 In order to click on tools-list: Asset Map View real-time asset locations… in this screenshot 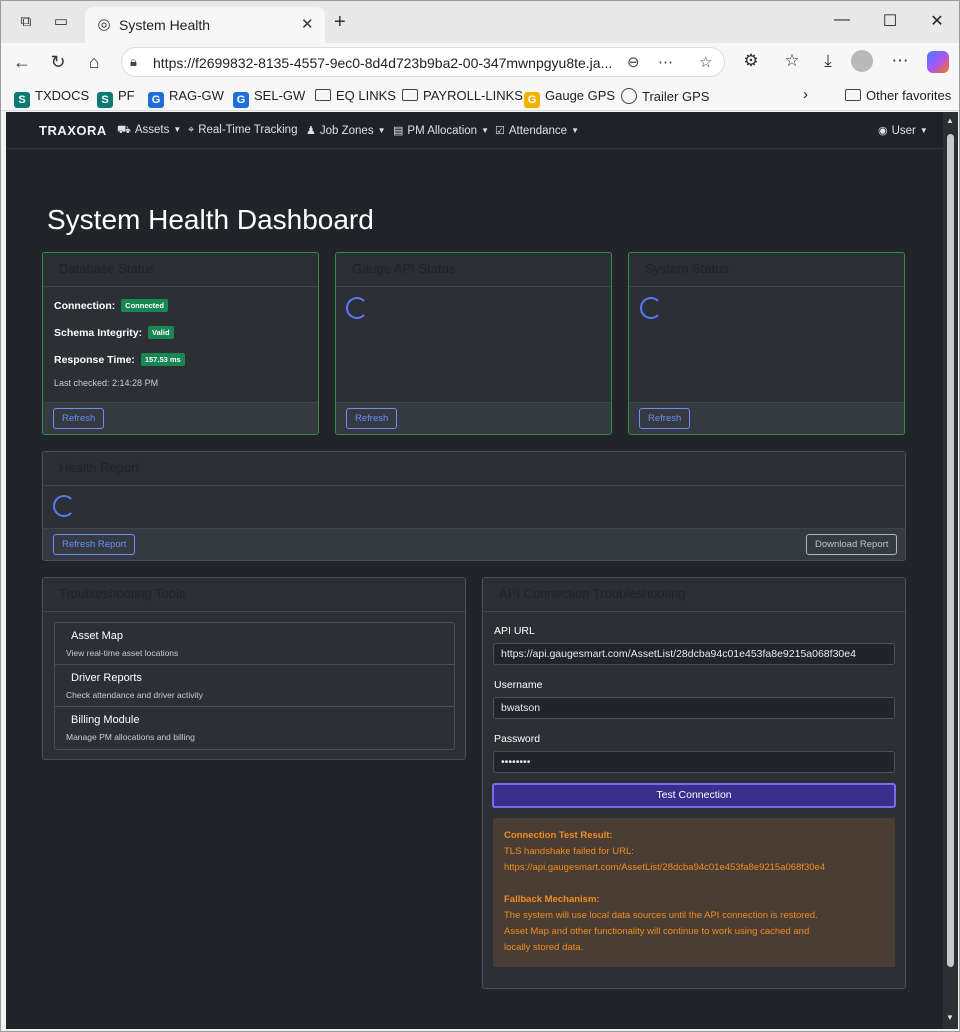, I will do `click(254, 686)`.